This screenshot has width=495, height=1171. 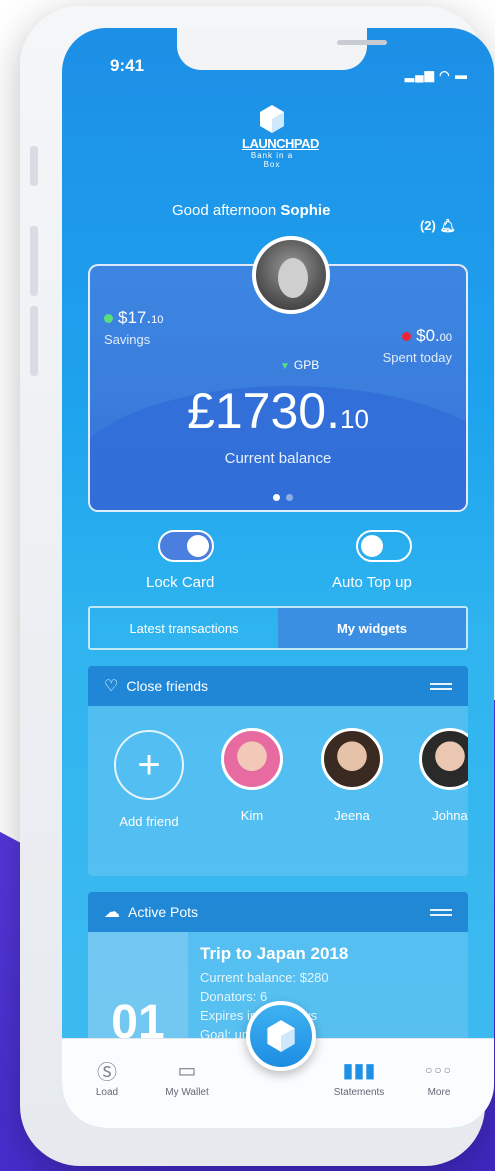 What do you see at coordinates (252, 815) in the screenshot?
I see `friend-name: Kim` at bounding box center [252, 815].